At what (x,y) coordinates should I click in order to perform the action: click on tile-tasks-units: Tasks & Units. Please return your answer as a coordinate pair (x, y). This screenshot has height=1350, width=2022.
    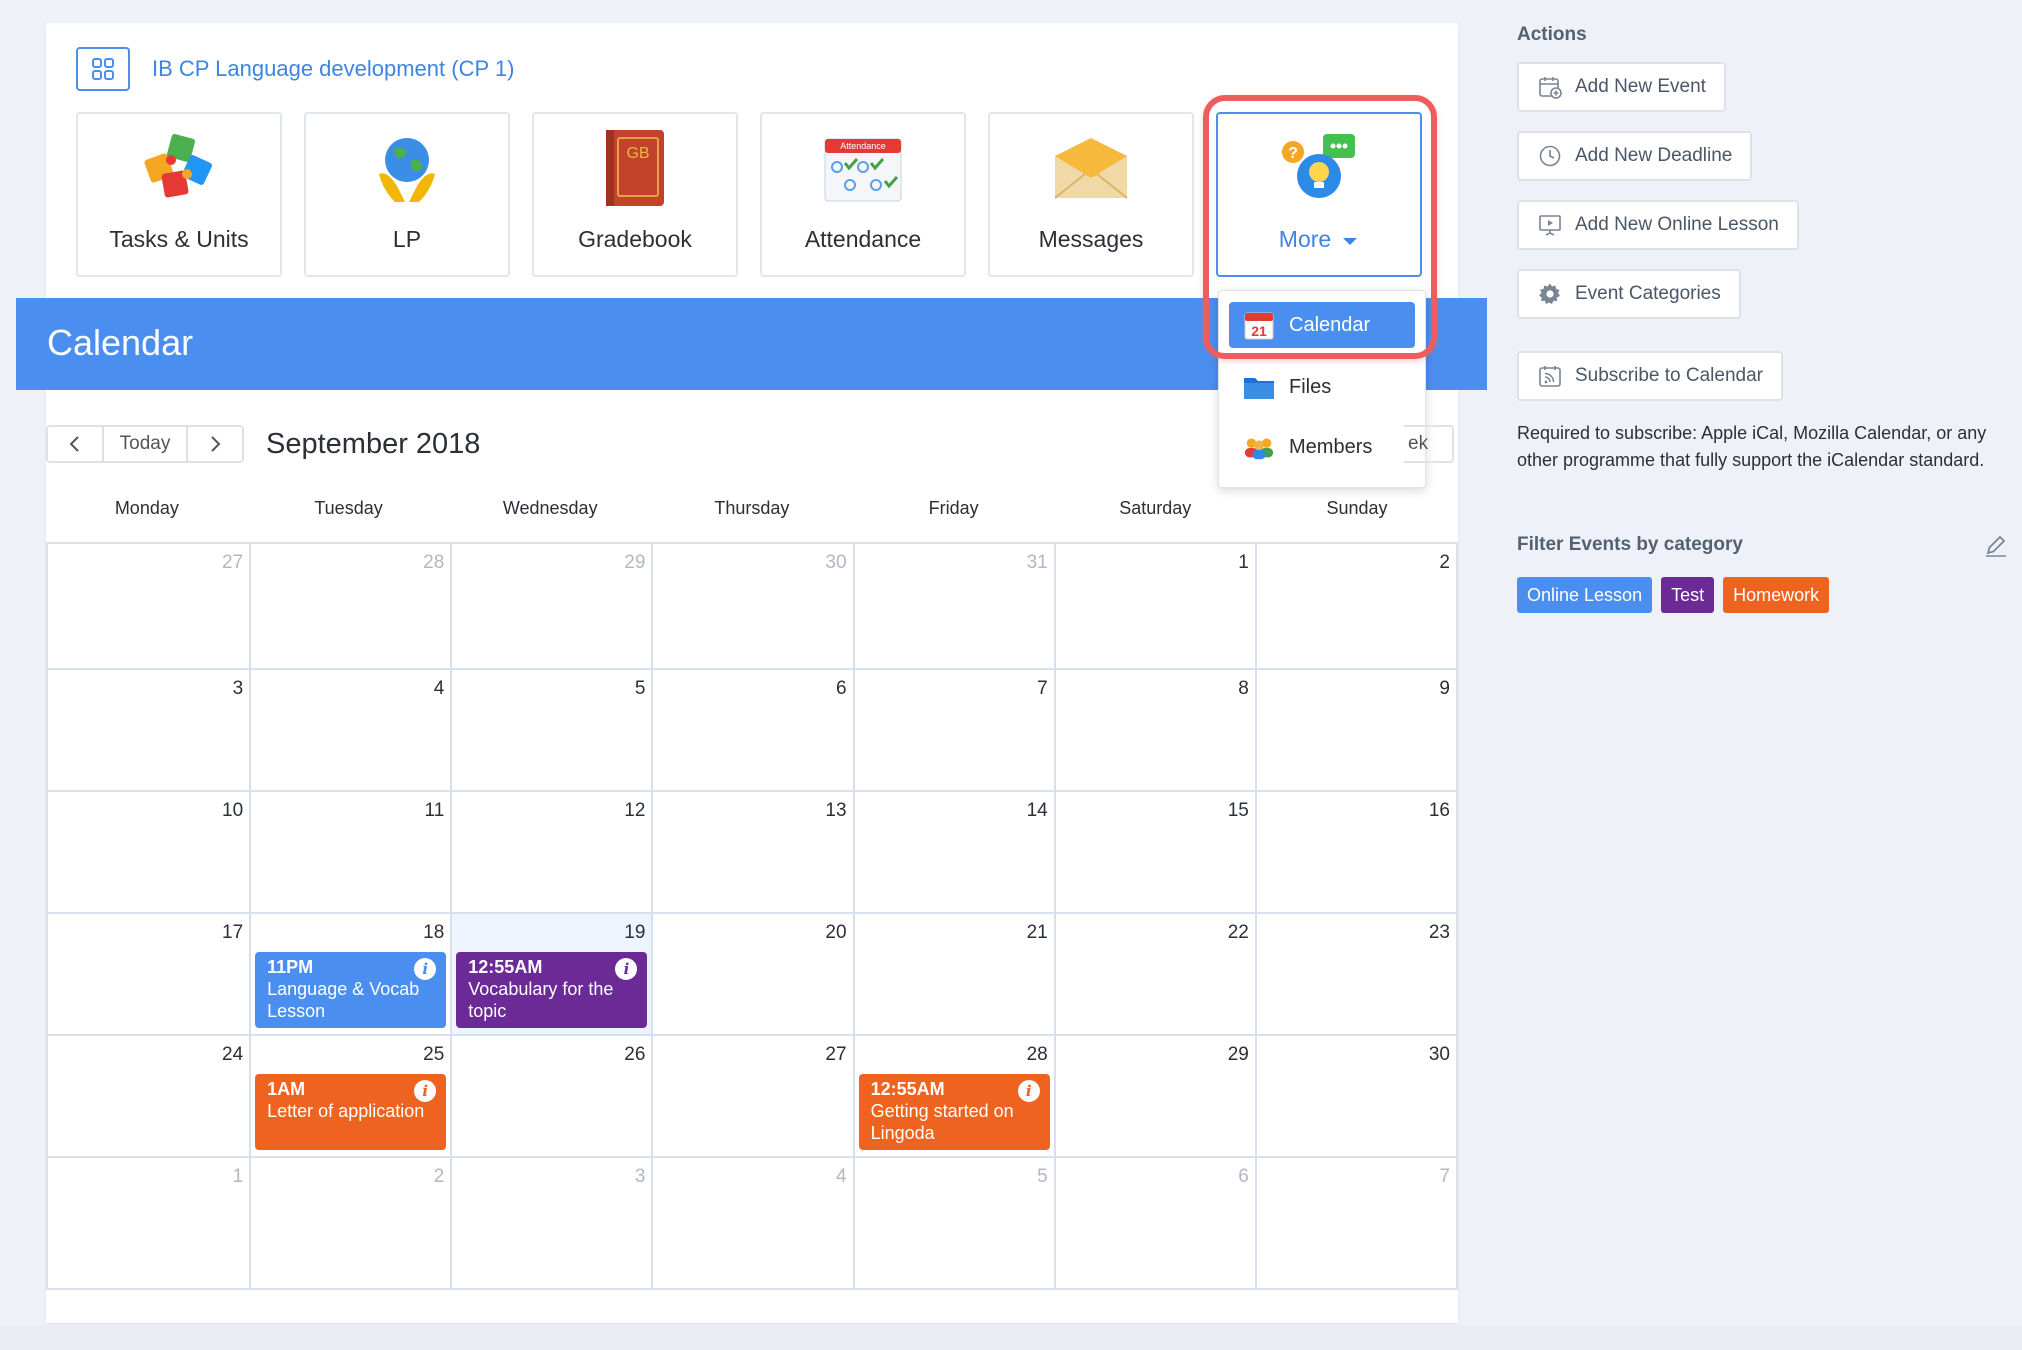
    Looking at the image, I should click on (179, 194).